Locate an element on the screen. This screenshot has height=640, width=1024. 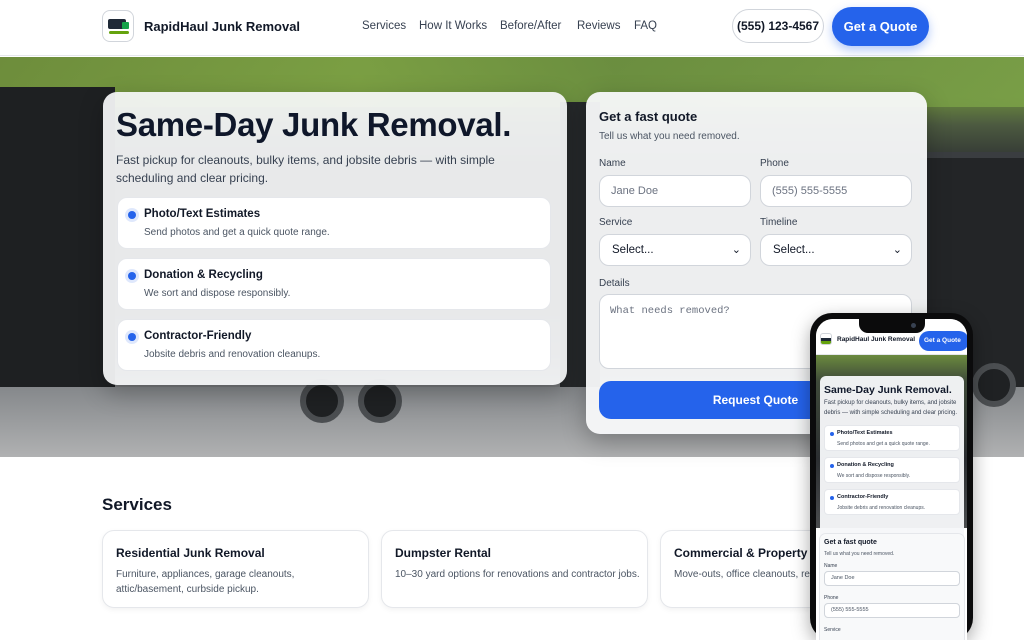
feature-title: Donation & Recycling is located at coordinates (203, 275).